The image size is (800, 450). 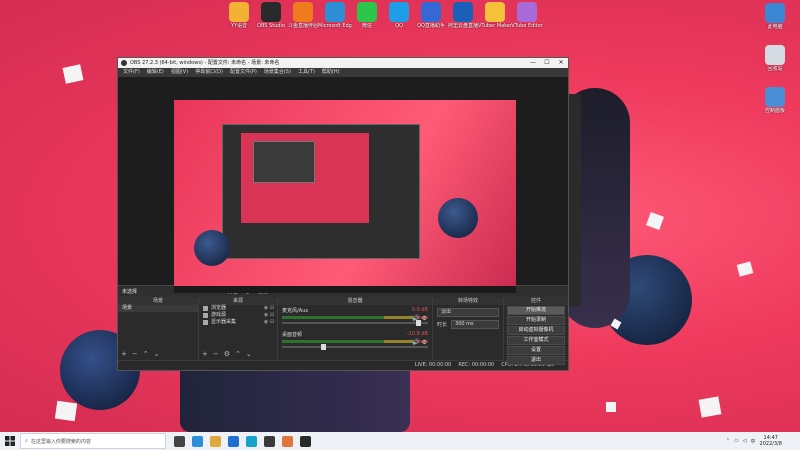 I want to click on fader-knob, so click(x=323, y=347).